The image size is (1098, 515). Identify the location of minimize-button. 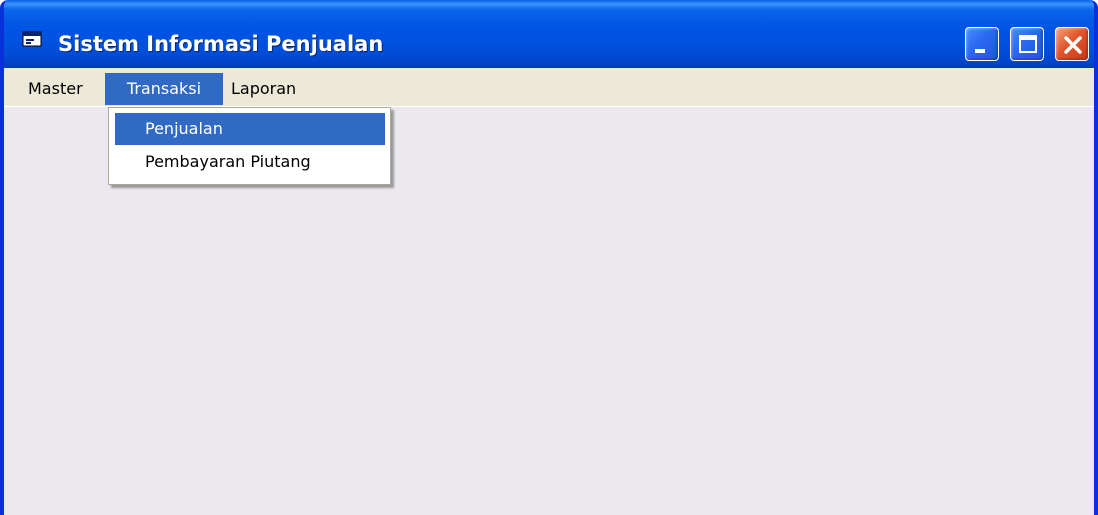
(982, 44).